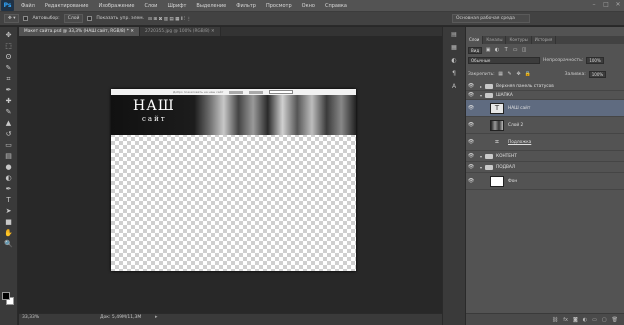 This screenshot has width=624, height=325. Describe the element at coordinates (510, 74) in the screenshot. I see `lock-paint-icon: ✎` at that location.